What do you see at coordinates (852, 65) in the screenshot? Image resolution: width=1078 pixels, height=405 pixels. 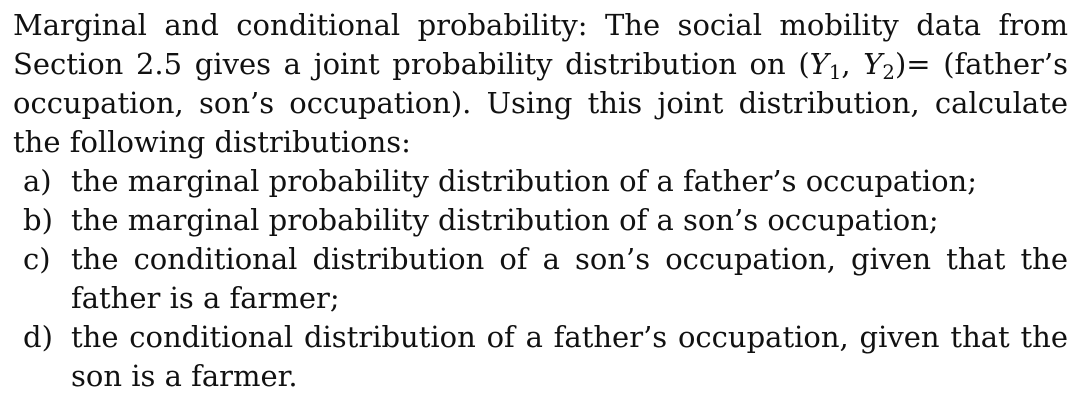 I see `joint-variables-math: (Y1, Y2)` at bounding box center [852, 65].